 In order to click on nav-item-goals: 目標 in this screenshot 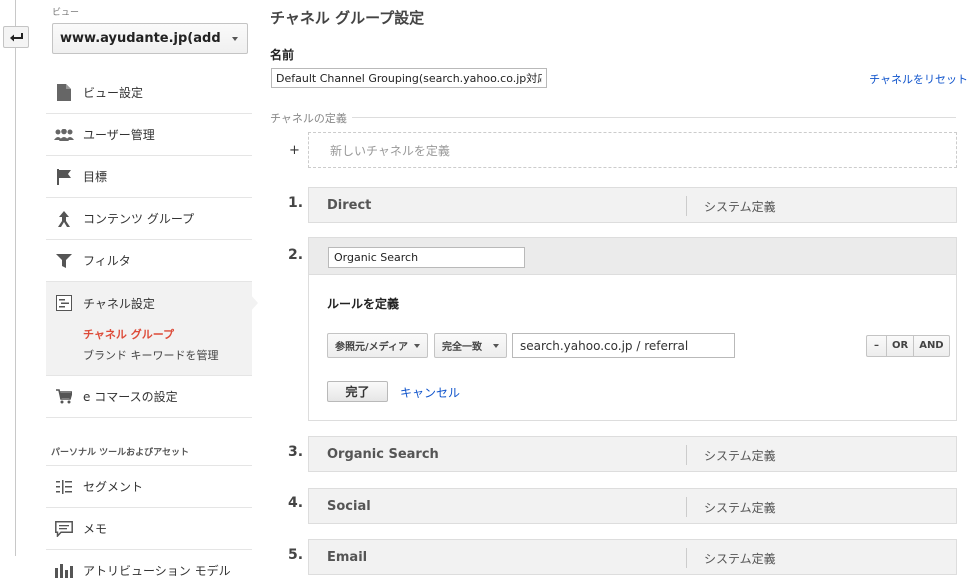, I will do `click(149, 177)`.